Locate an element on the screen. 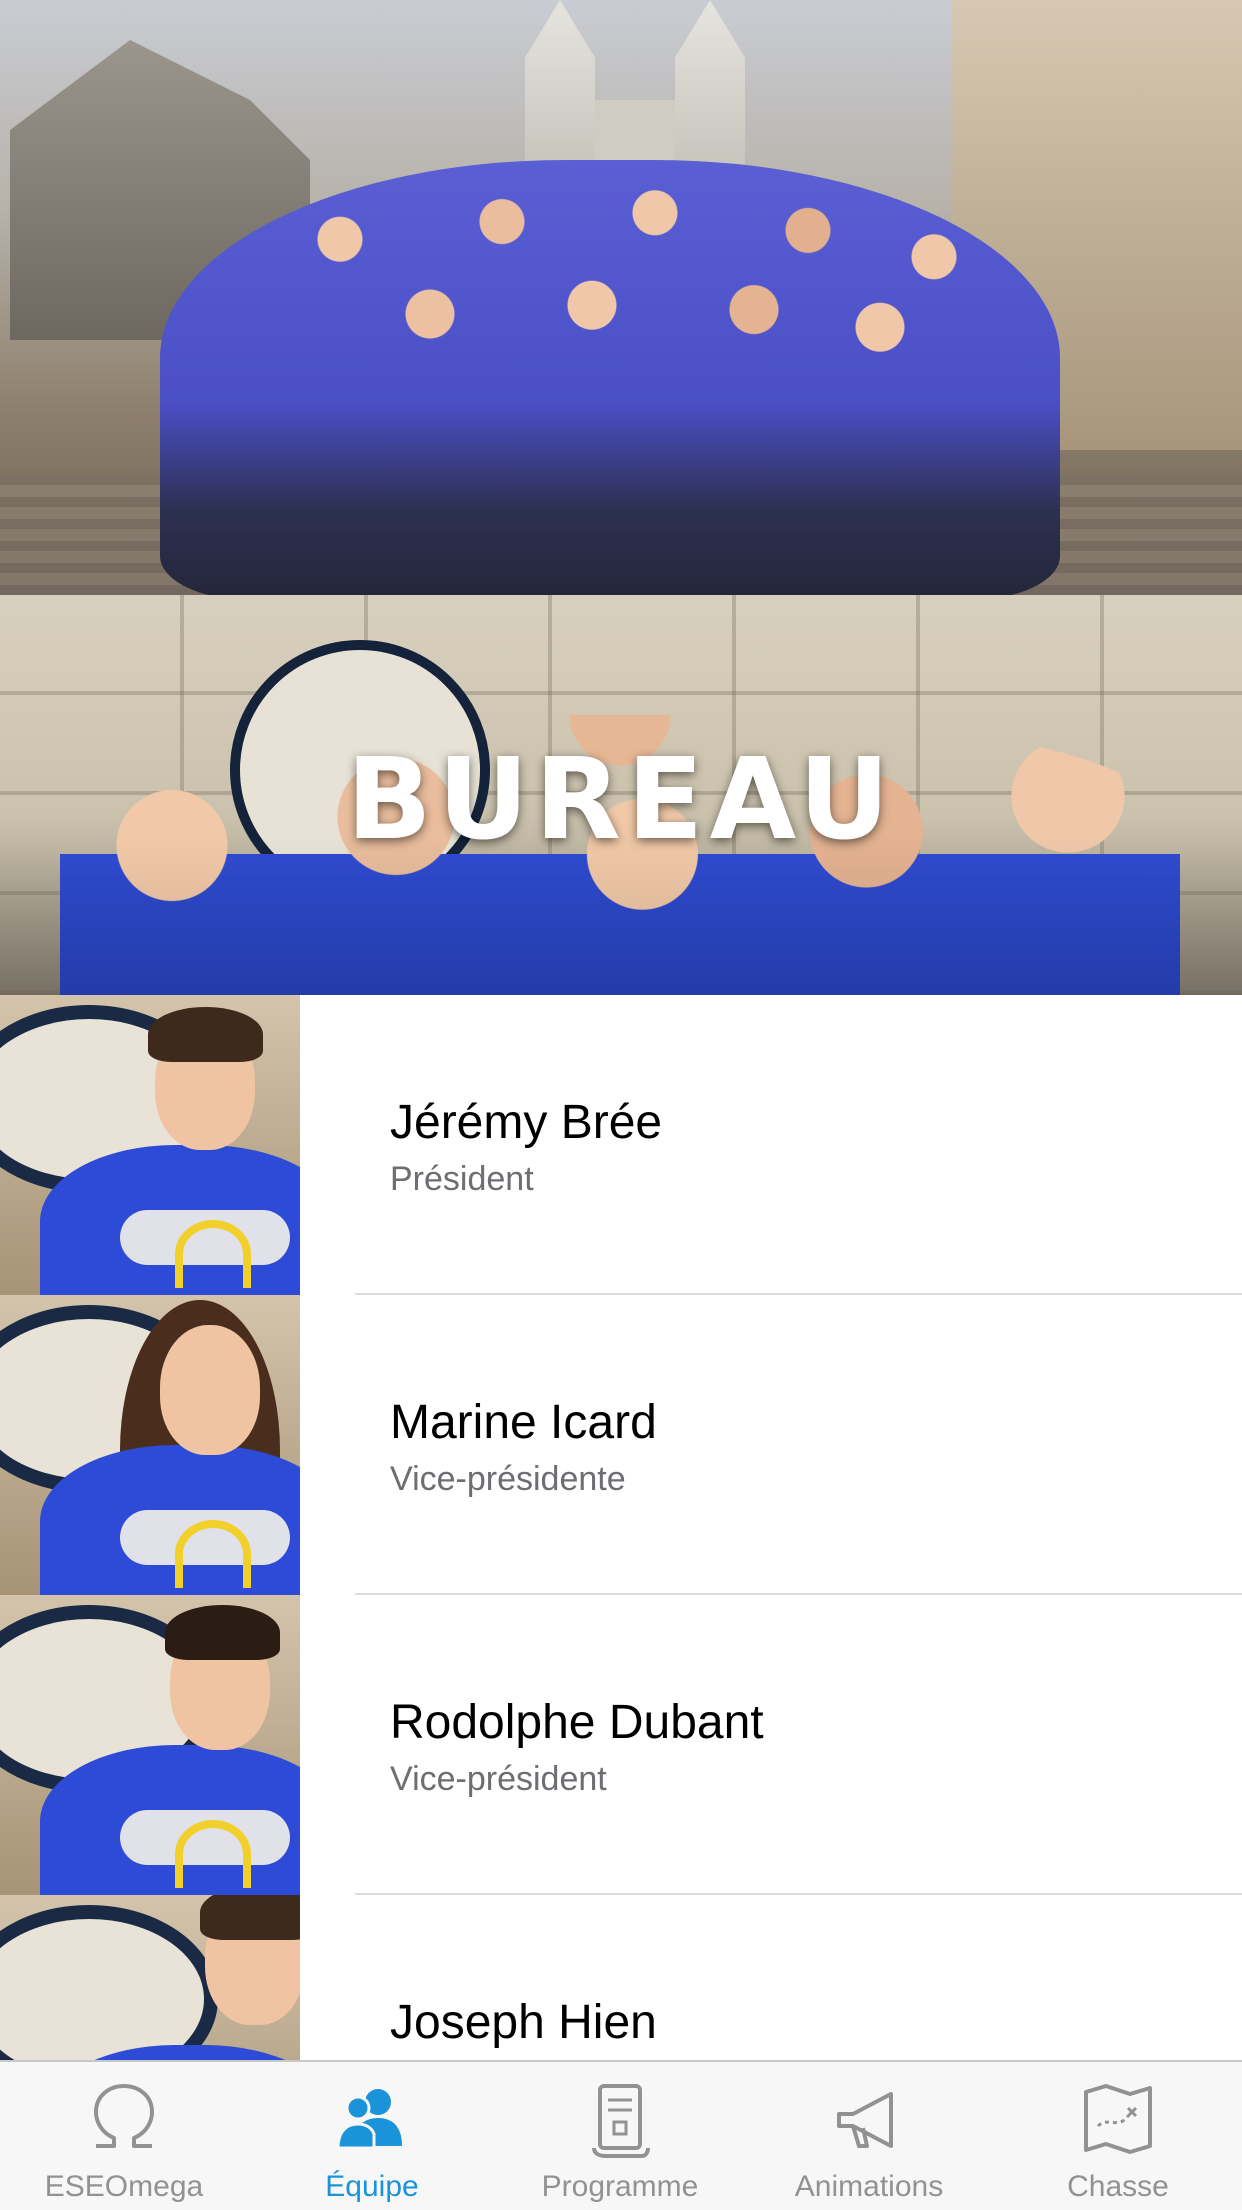  tab-equipe: Équipe is located at coordinates (372, 2136).